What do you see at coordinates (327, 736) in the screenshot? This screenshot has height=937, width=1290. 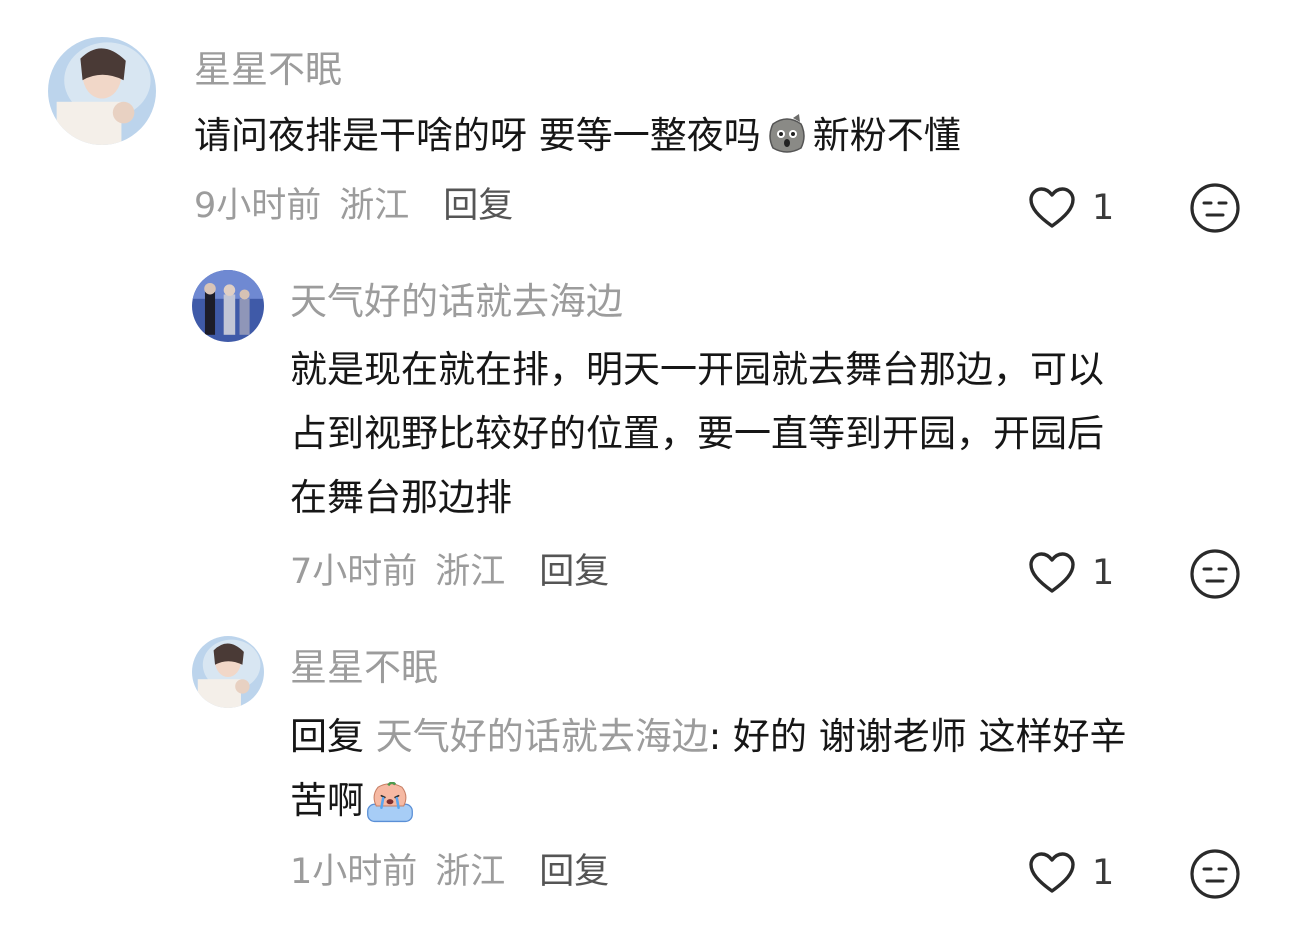 I see `reply-prefix: 回复` at bounding box center [327, 736].